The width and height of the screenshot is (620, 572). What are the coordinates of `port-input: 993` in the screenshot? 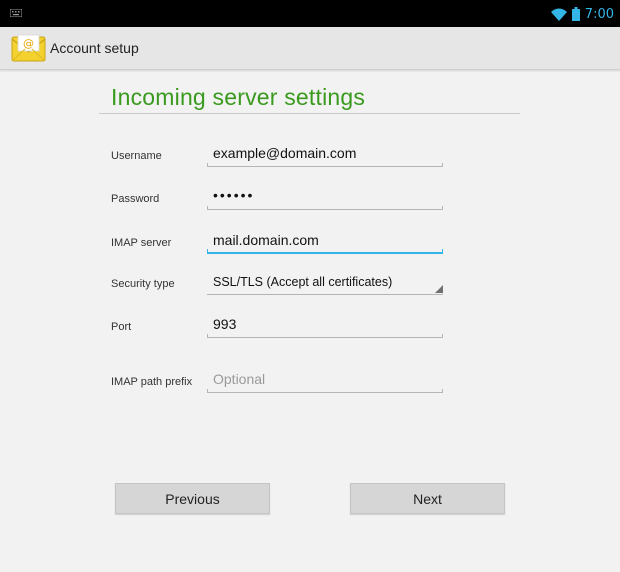 It's located at (325, 327).